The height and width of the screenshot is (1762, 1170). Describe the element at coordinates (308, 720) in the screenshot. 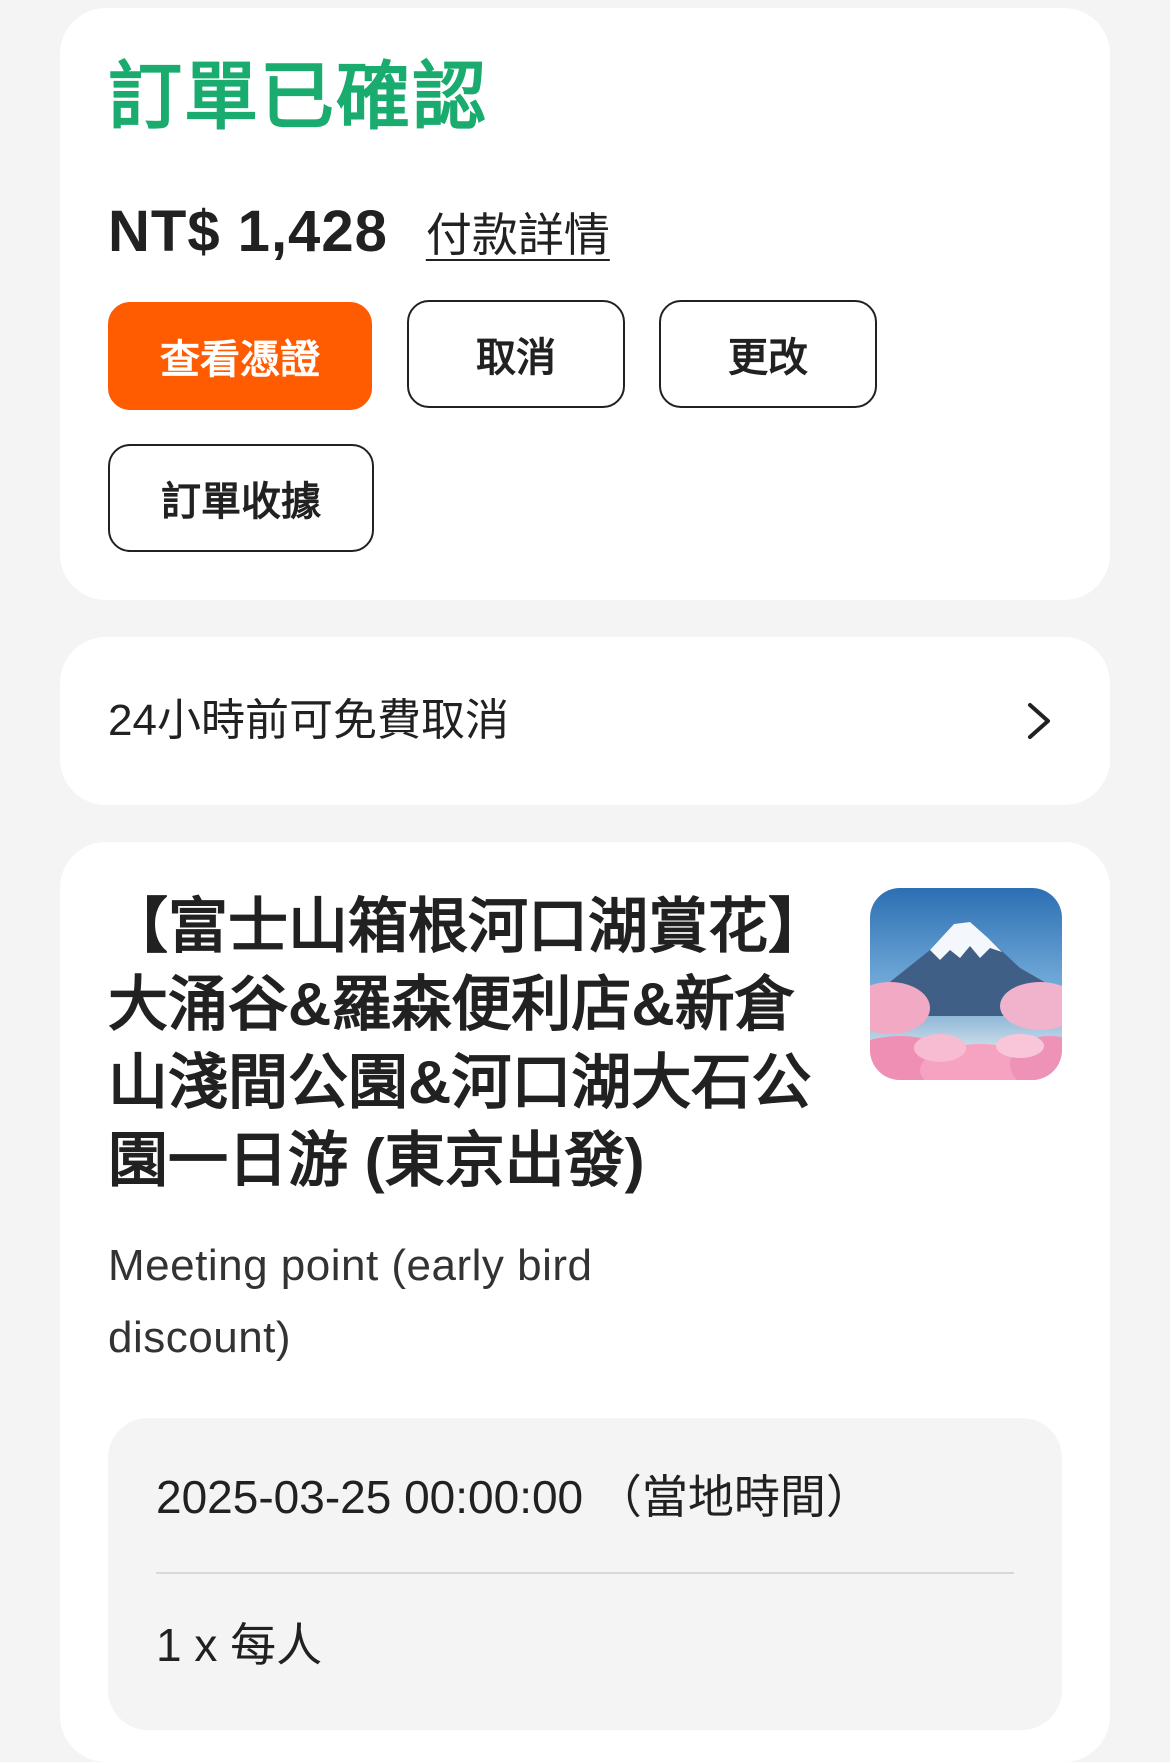

I see `cancellation-policy-text: 24小時前可免費取消` at that location.